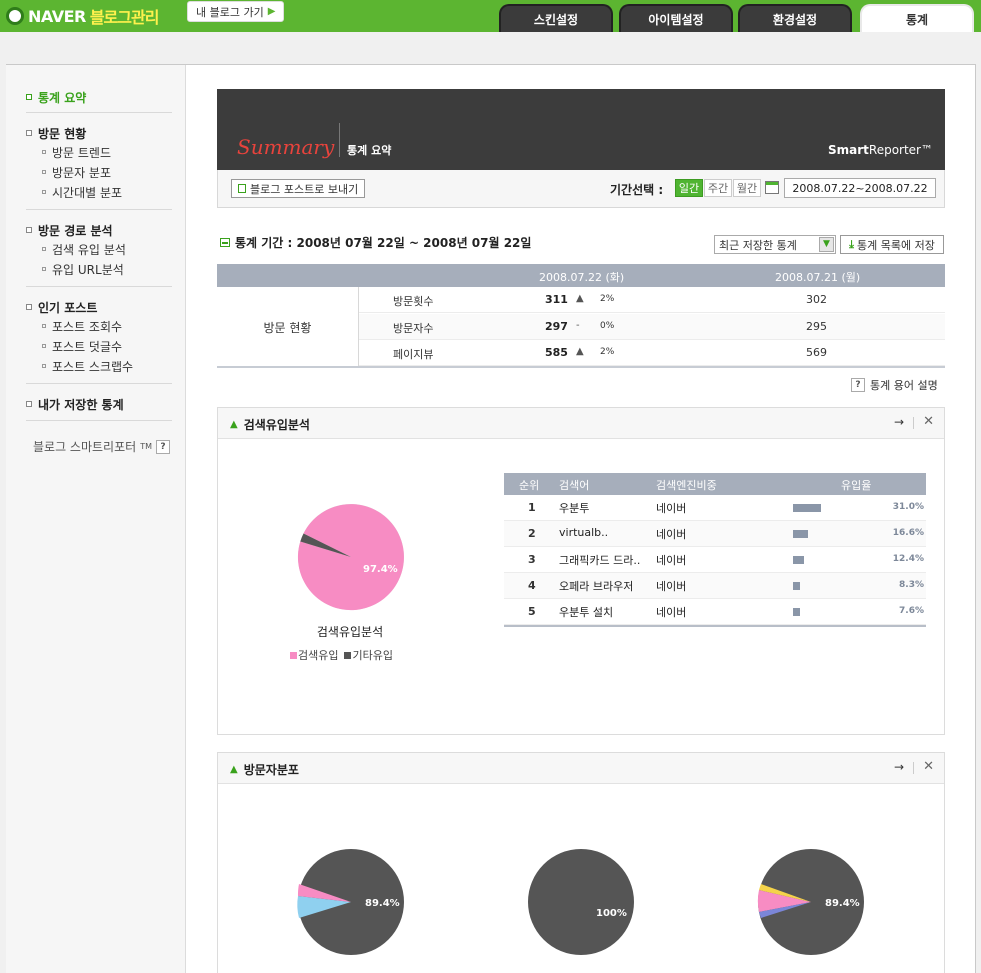 The width and height of the screenshot is (981, 973). I want to click on sidebar-item-visits: 방문 현황, so click(99, 133).